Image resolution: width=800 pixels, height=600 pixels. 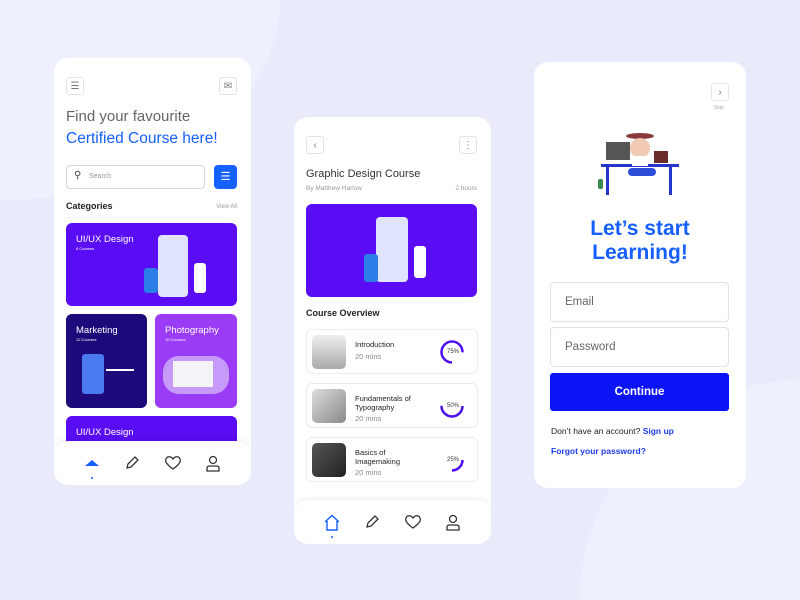 I want to click on more-button: ⋮, so click(x=468, y=145).